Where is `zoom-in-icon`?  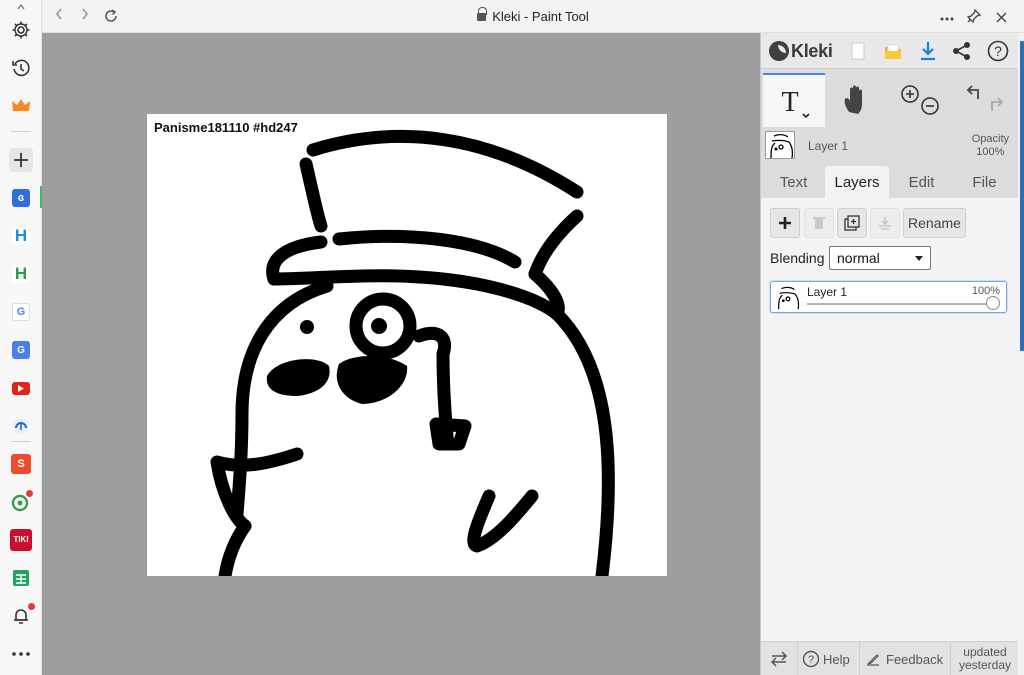
zoom-in-icon is located at coordinates (910, 94).